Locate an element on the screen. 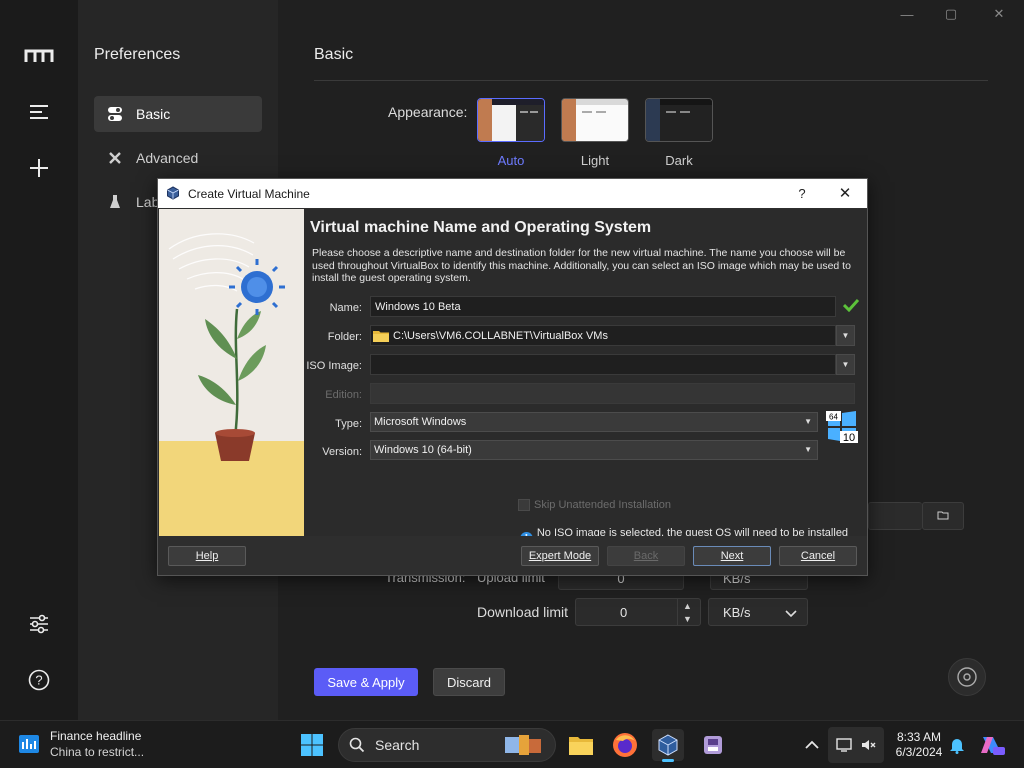 Image resolution: width=1024 pixels, height=768 pixels. discard-button: Discard is located at coordinates (469, 682).